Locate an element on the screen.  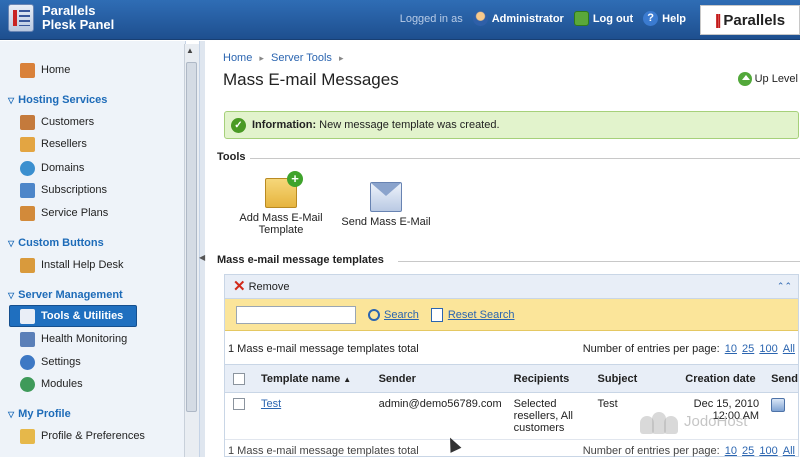
nav-subscriptions: Subscriptions is located at coordinates (63, 190).